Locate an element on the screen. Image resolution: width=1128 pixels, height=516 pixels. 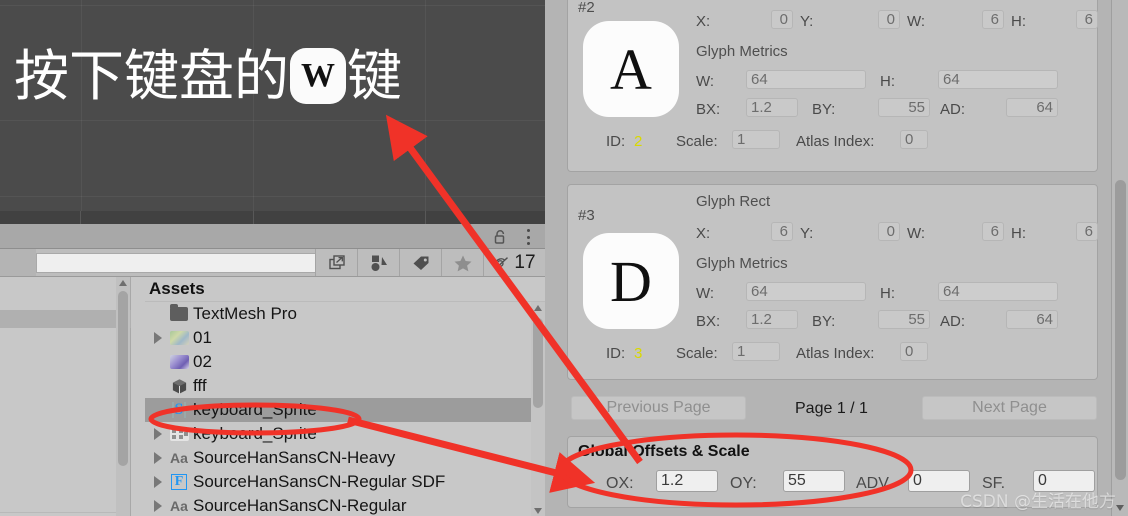
project-folder-tree is located at coordinates (65, 396).